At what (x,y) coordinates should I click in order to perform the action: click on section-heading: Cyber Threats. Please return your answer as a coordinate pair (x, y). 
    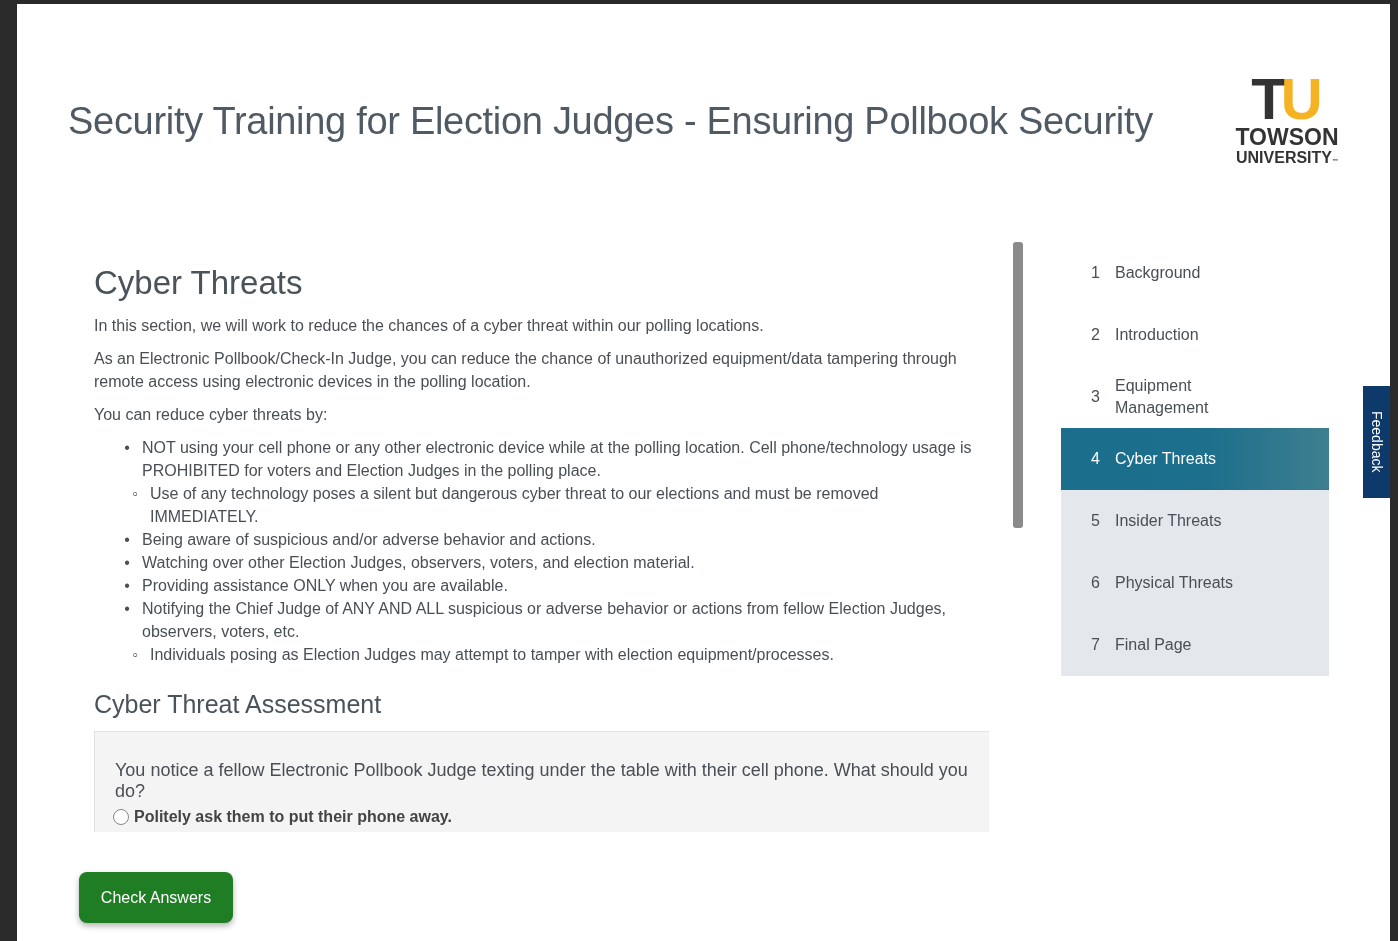
    Looking at the image, I should click on (199, 283).